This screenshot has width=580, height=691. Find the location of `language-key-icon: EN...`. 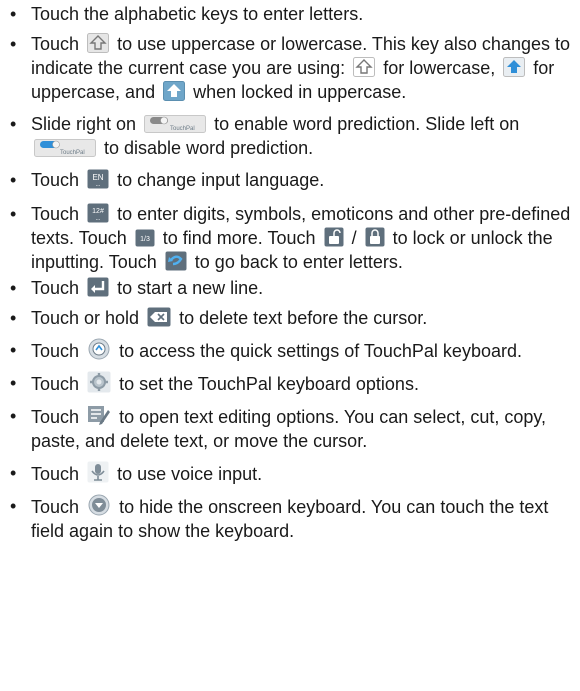

language-key-icon: EN... is located at coordinates (98, 179).